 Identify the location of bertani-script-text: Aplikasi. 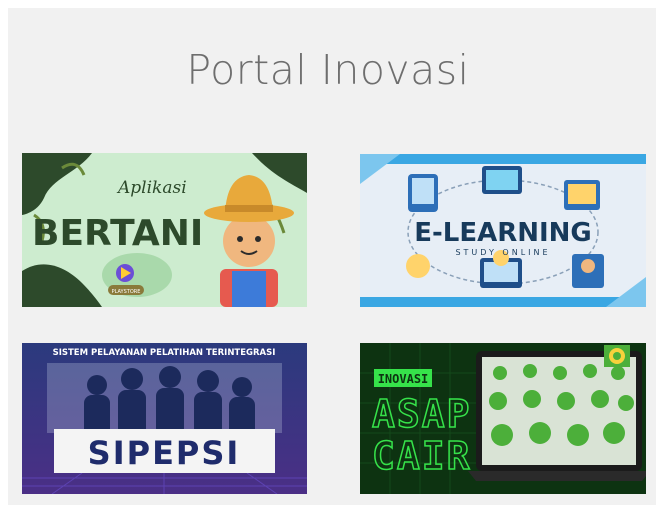
(151, 188).